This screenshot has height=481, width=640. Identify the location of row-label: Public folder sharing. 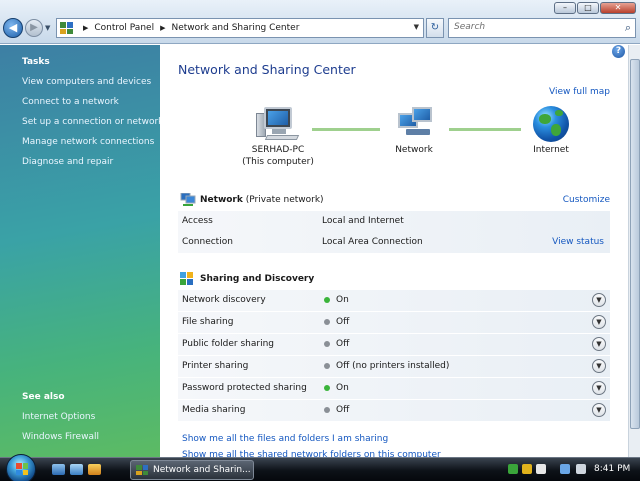
(228, 344).